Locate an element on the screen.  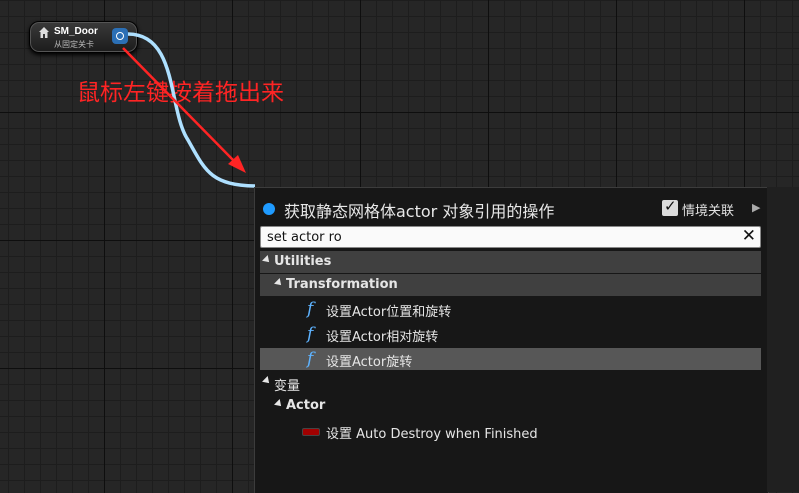
object-ref-icon is located at coordinates (269, 209).